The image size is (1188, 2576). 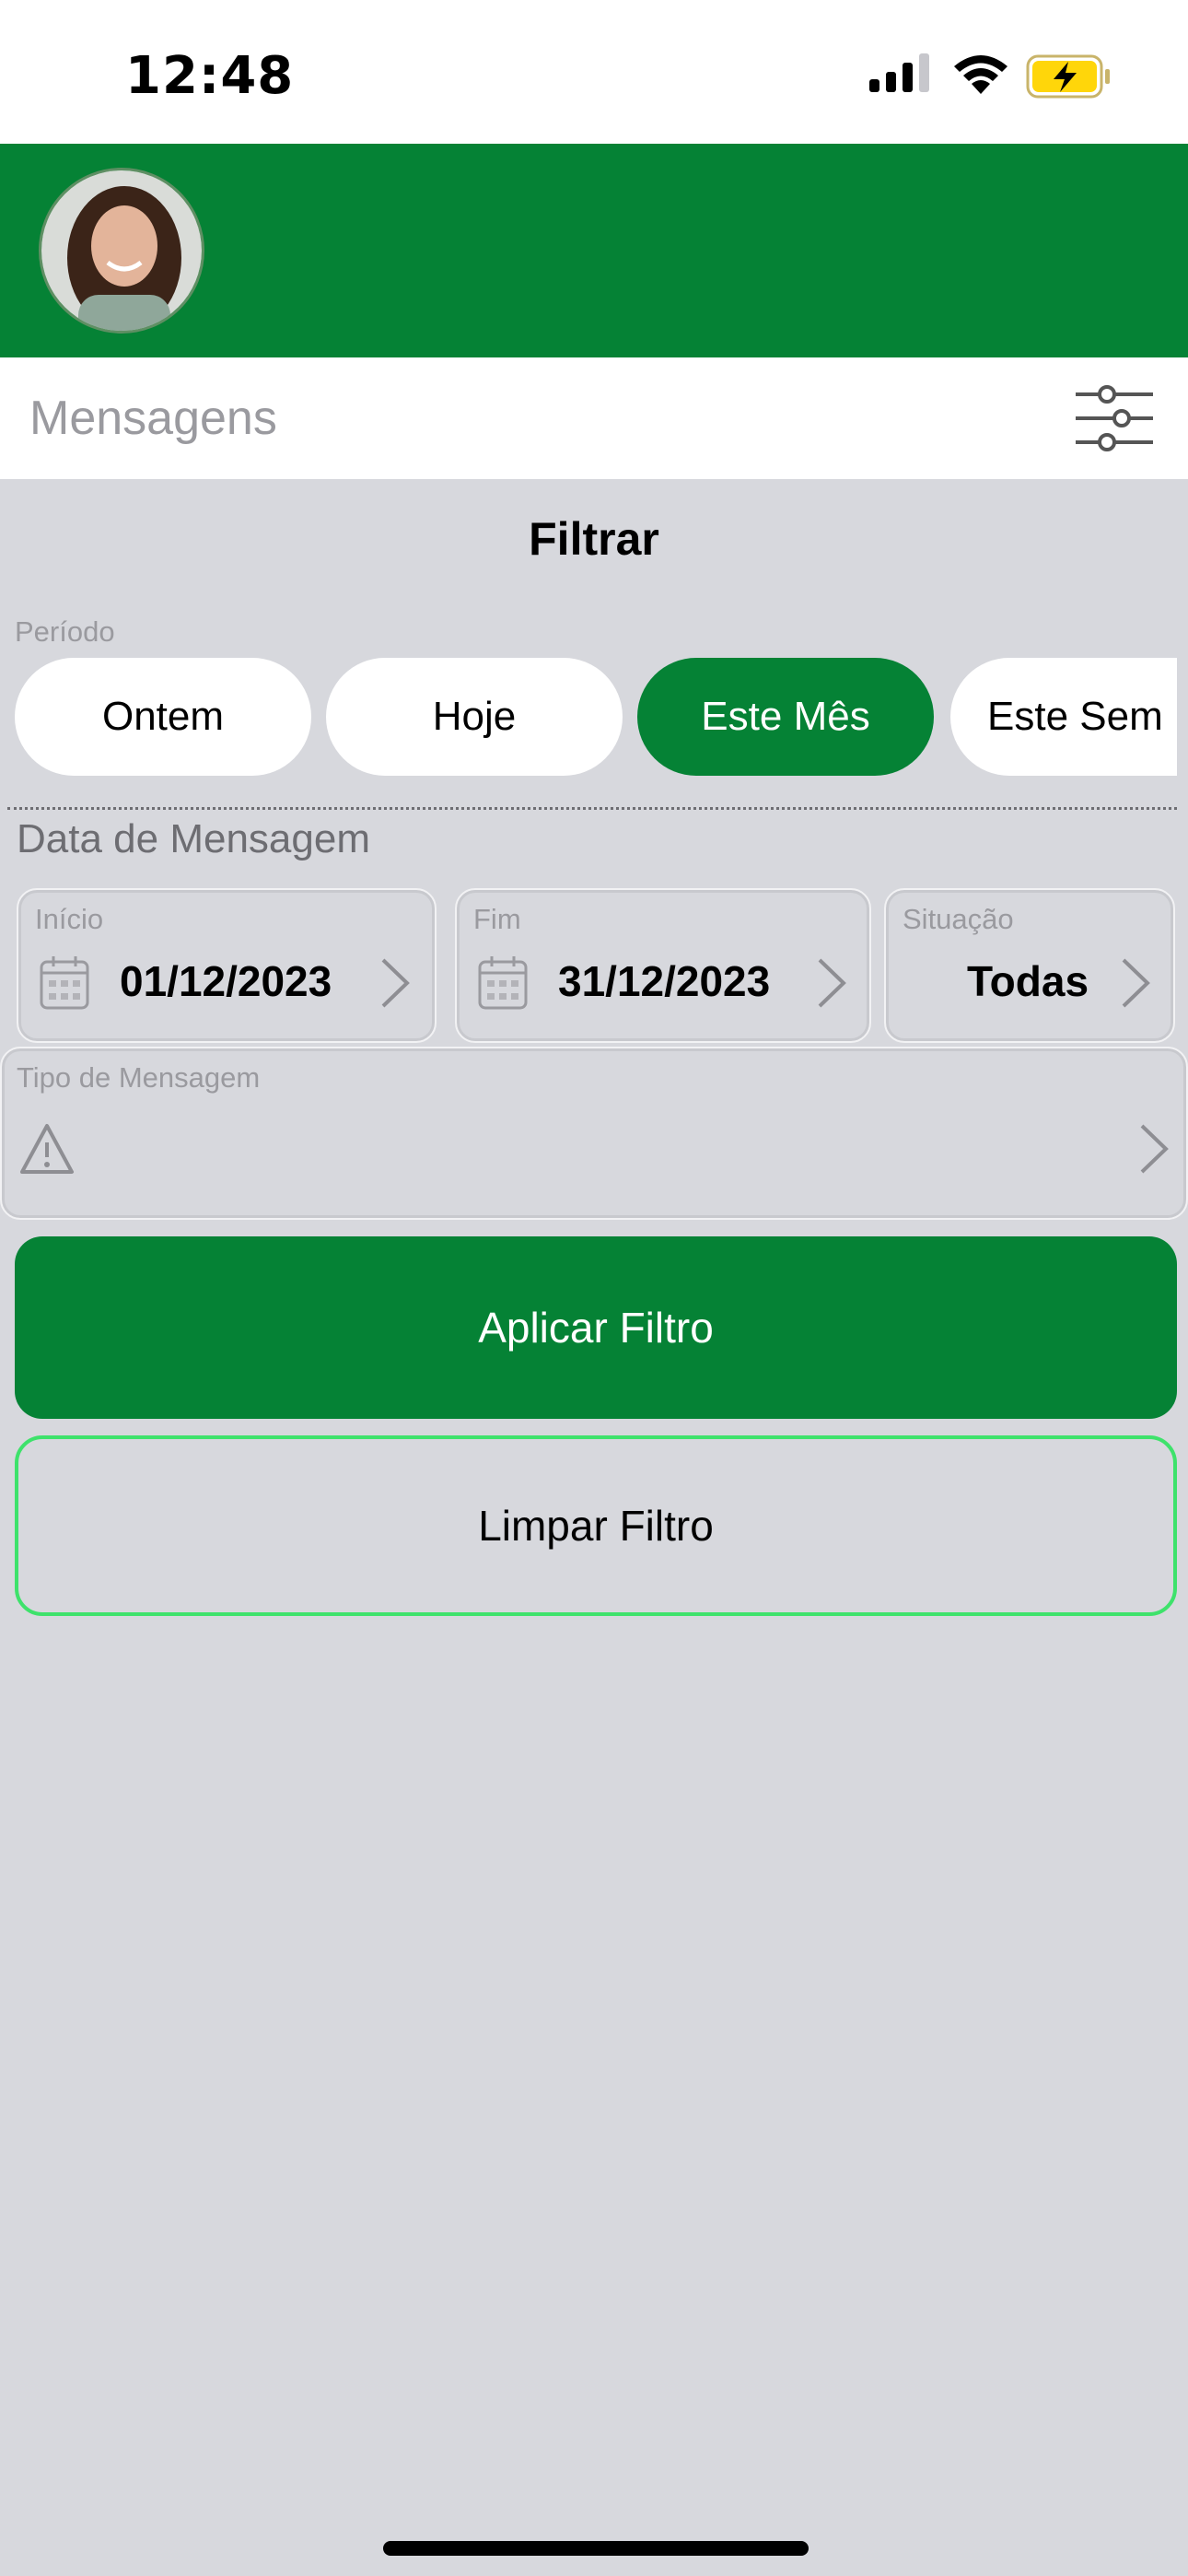 What do you see at coordinates (594, 539) in the screenshot?
I see `filter-title: Filtrar` at bounding box center [594, 539].